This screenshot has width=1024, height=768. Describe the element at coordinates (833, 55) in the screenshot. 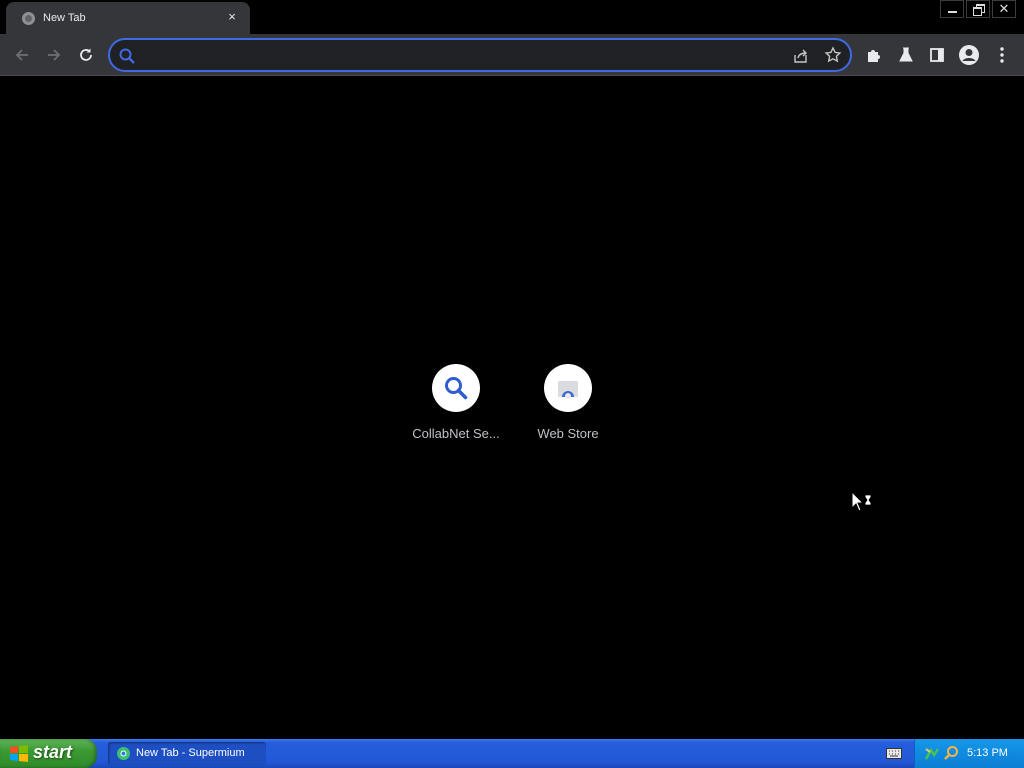

I see `bookmark-star-icon` at that location.